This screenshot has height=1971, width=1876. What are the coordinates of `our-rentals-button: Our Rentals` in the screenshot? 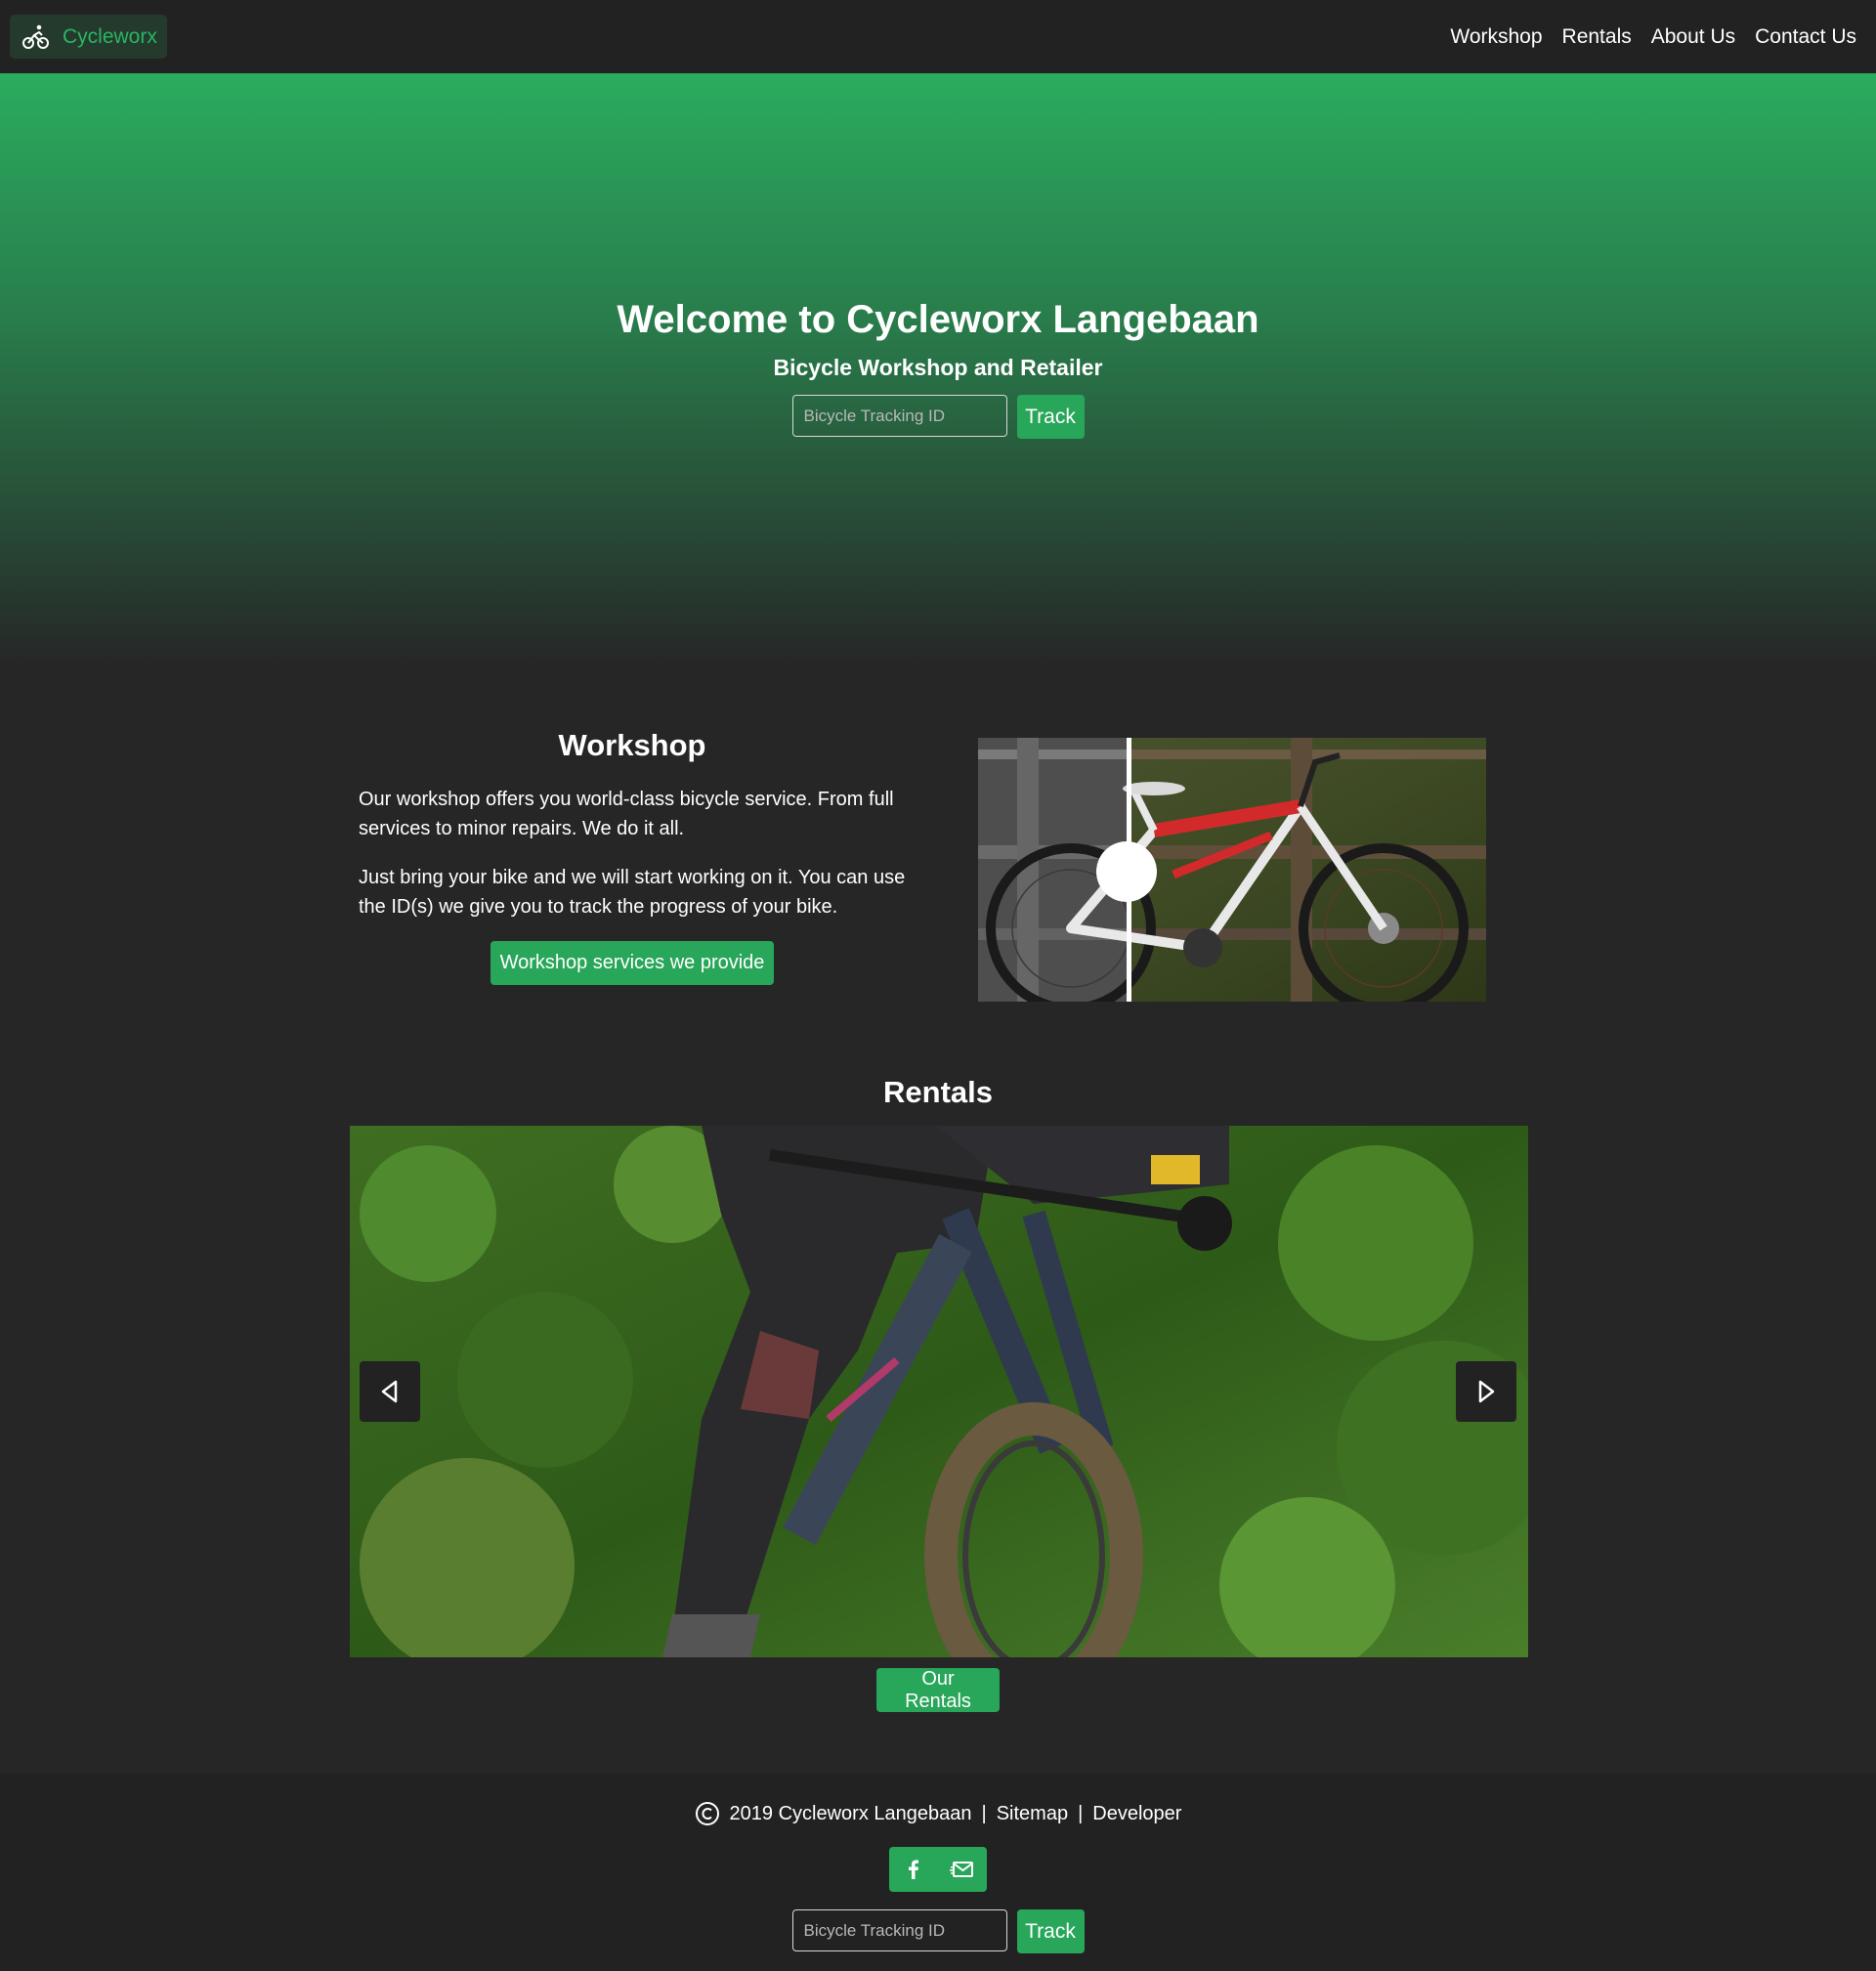 It's located at (938, 1690).